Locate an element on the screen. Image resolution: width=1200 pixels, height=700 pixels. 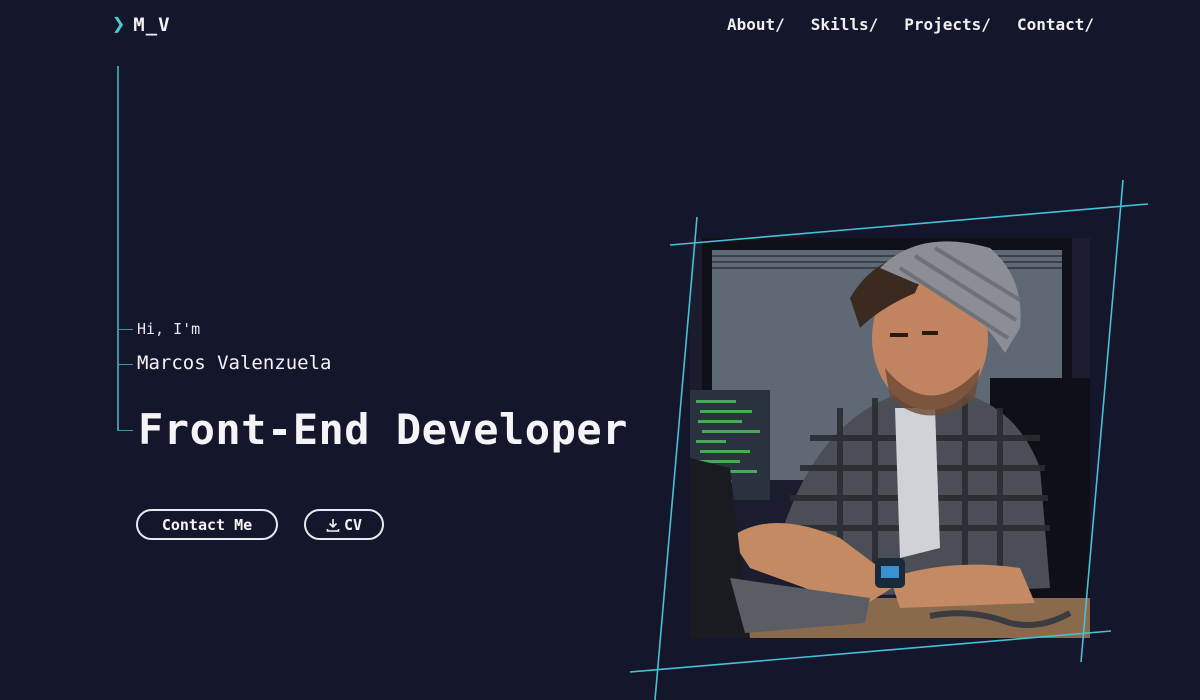
contact-me-button: Contact Me is located at coordinates (207, 524).